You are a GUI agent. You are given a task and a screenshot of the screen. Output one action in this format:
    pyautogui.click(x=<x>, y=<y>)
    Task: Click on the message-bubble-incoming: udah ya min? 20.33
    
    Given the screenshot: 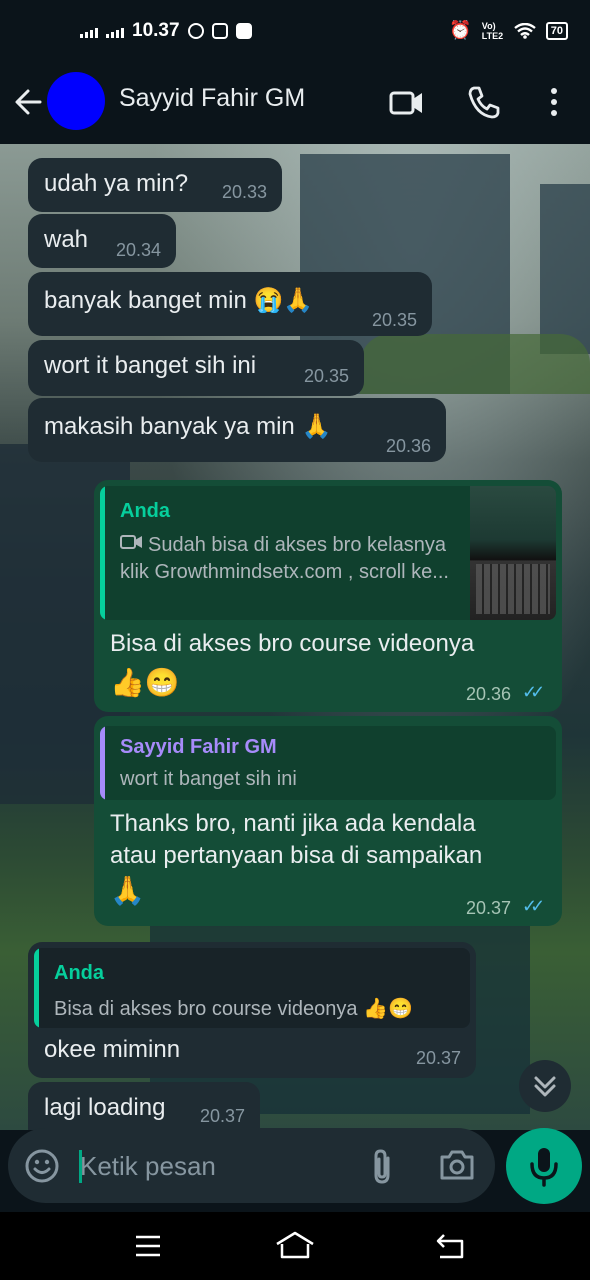 What is the action you would take?
    pyautogui.click(x=155, y=185)
    